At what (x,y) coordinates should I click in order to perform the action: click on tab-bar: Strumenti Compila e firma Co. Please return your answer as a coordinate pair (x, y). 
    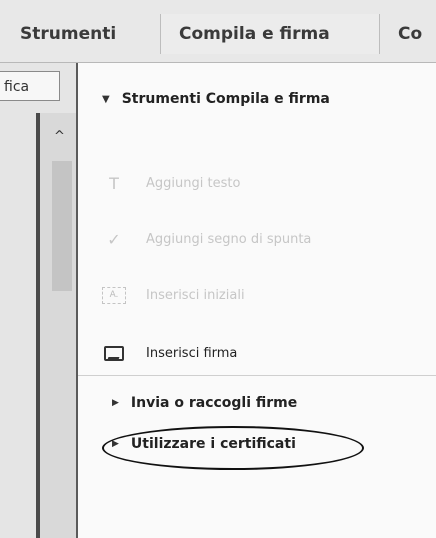
    Looking at the image, I should click on (218, 31).